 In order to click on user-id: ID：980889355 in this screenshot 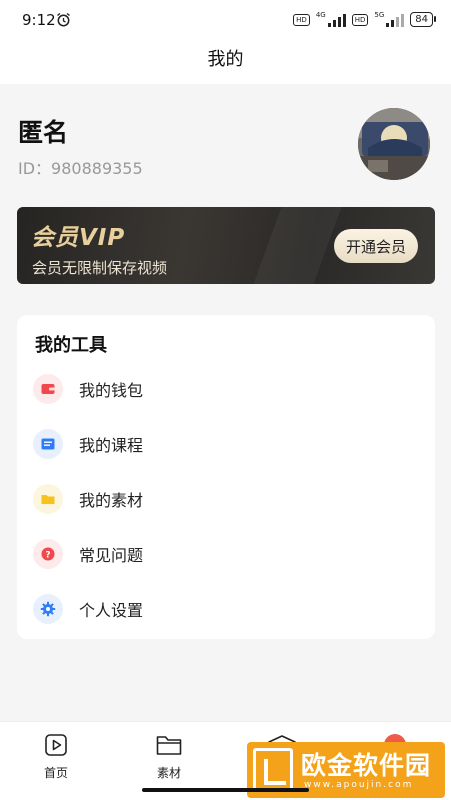, I will do `click(80, 168)`.